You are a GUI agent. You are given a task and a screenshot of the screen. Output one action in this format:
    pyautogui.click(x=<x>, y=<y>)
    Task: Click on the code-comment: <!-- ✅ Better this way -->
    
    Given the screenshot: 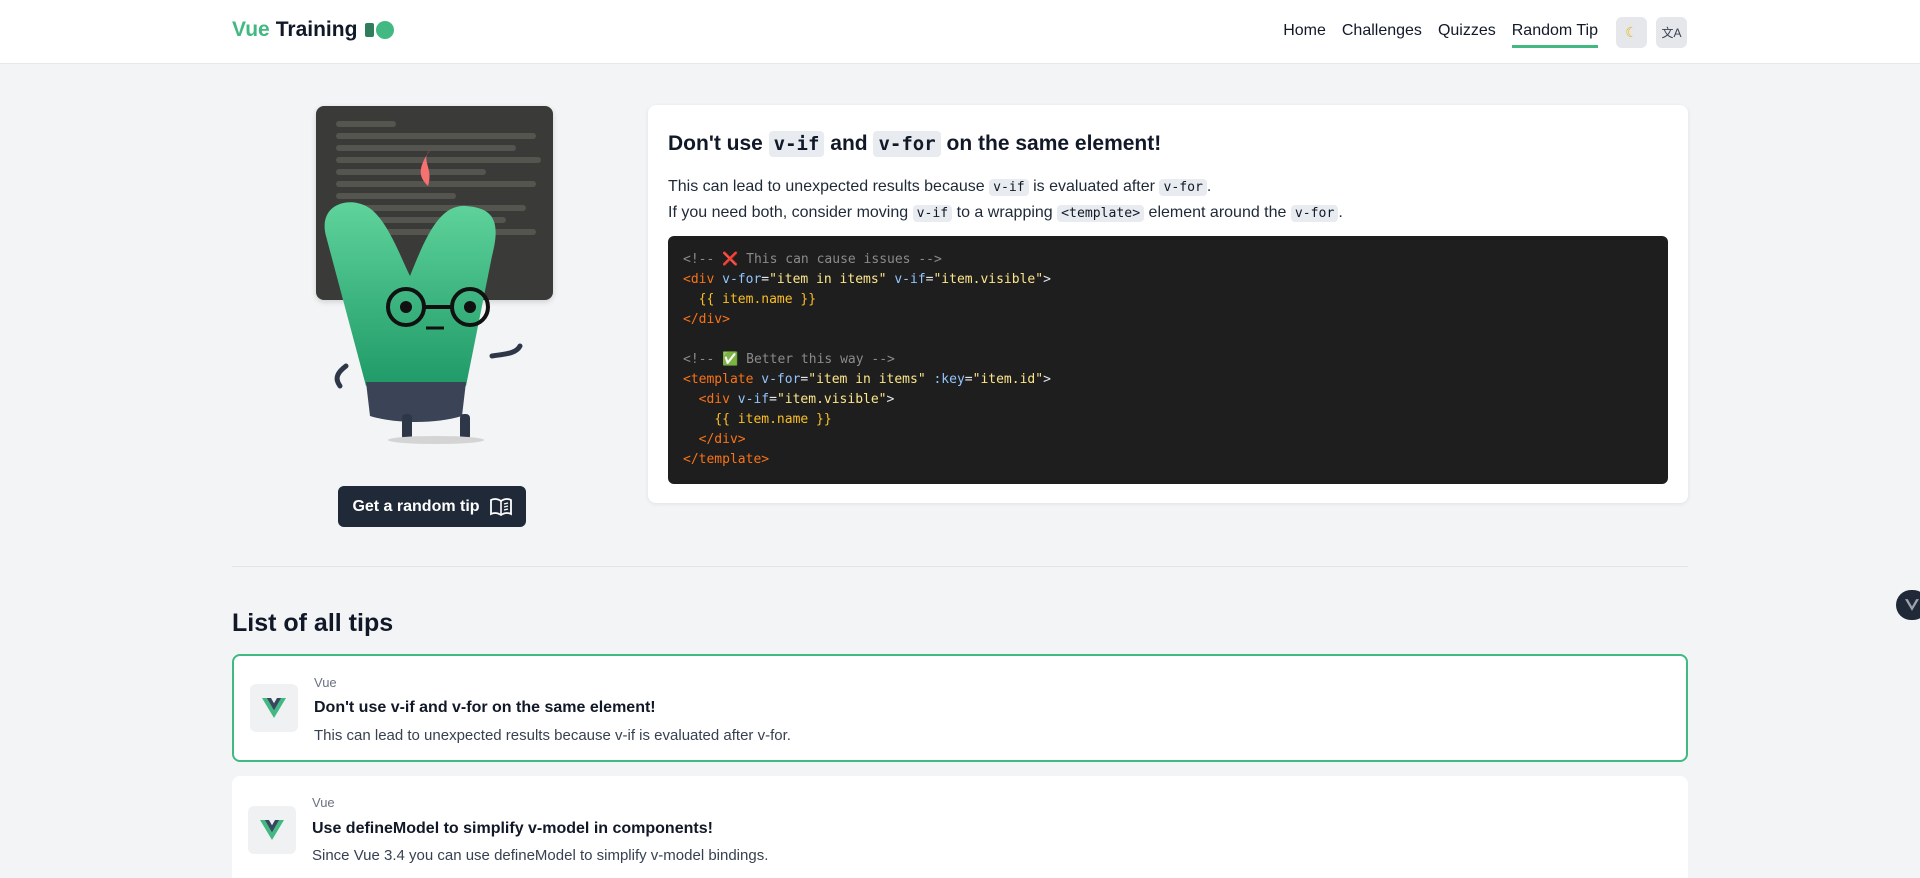 What is the action you would take?
    pyautogui.click(x=789, y=359)
    